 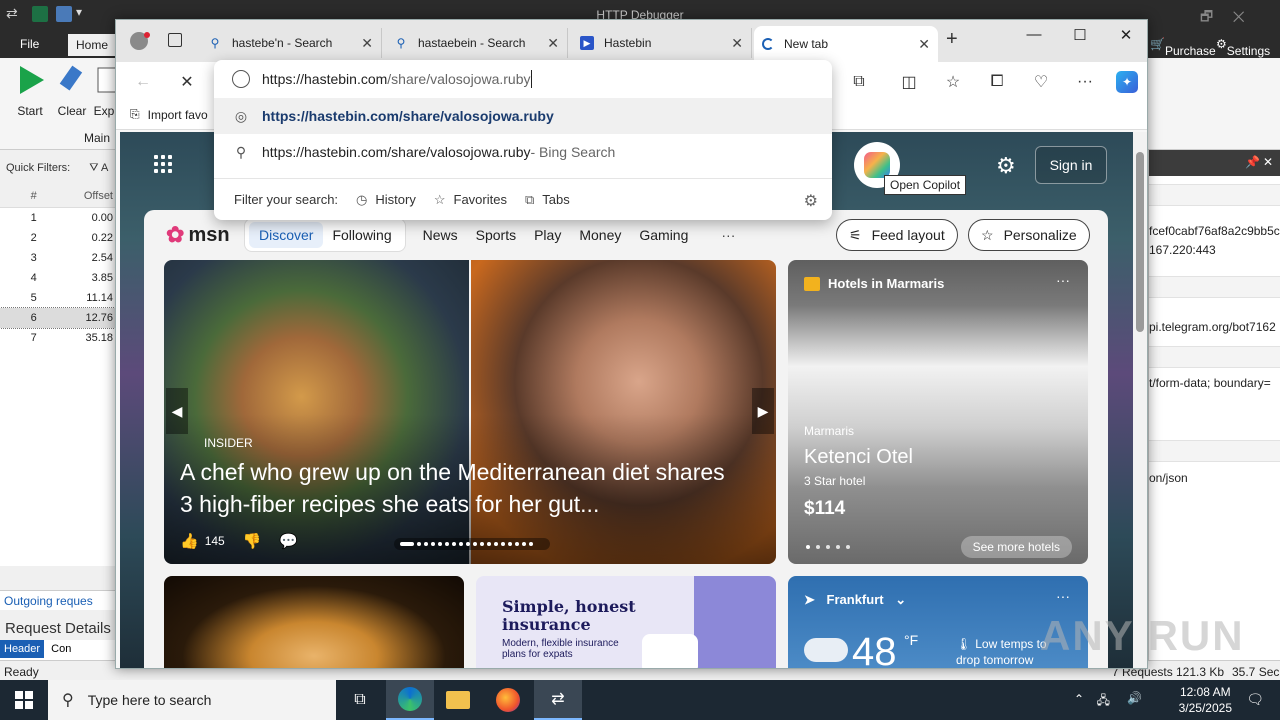 What do you see at coordinates (187, 82) in the screenshot?
I see `stop-loading-icon: ✕` at bounding box center [187, 82].